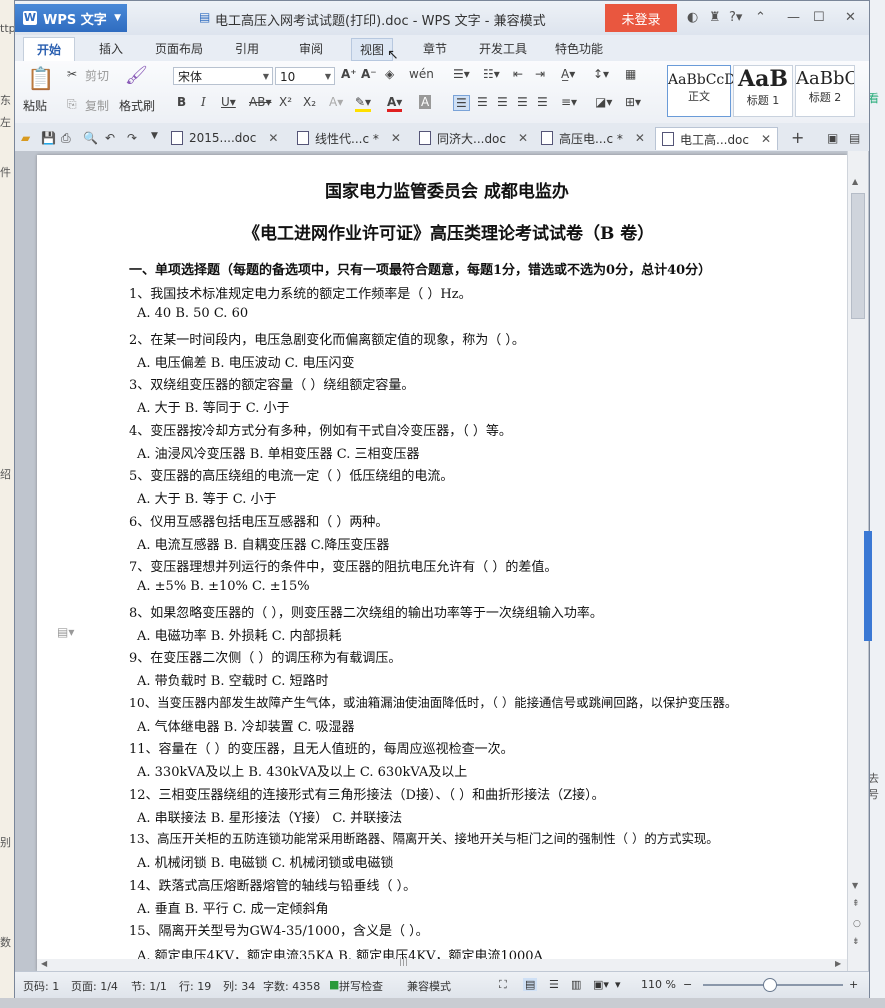  I want to click on font-size-select: 10 ▼, so click(305, 76).